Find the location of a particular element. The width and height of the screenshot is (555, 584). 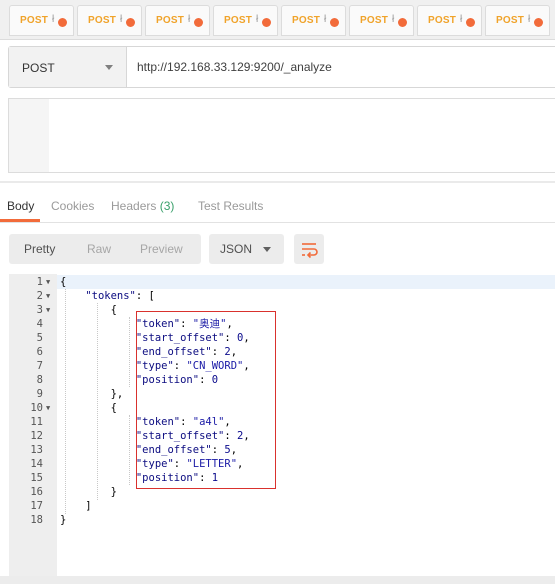

code-text: "position": 0 is located at coordinates (177, 380).